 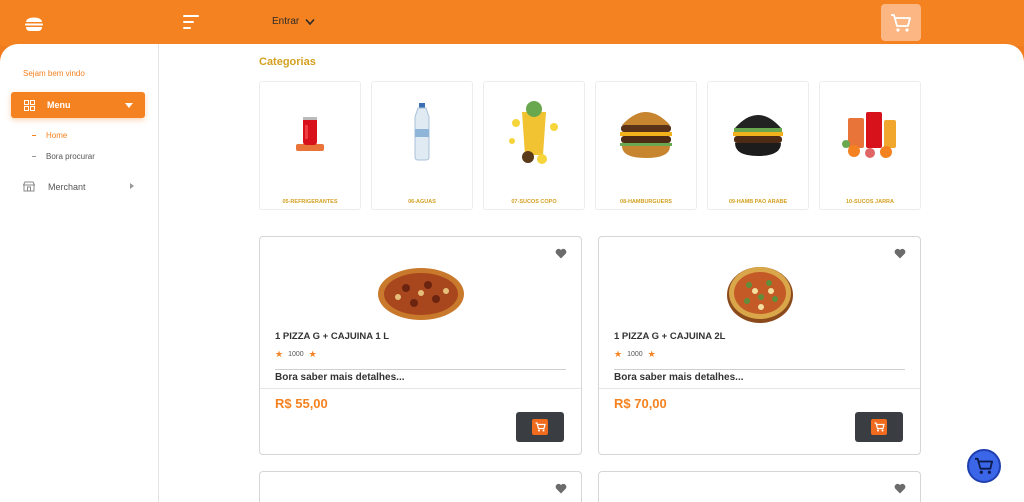 I want to click on category-card: 08-HAMBURGUERS, so click(x=646, y=145).